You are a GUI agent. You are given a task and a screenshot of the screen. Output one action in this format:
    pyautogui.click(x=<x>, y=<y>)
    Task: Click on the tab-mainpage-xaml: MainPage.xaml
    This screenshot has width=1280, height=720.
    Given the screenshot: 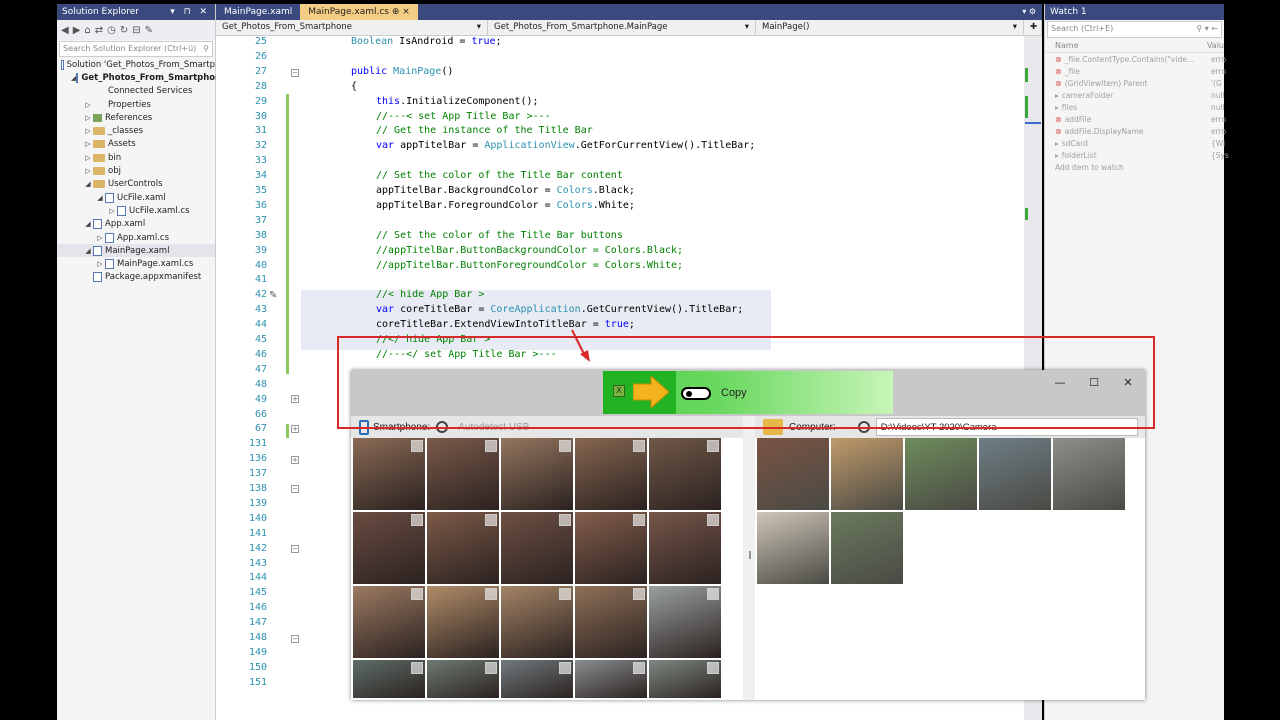 What is the action you would take?
    pyautogui.click(x=258, y=12)
    